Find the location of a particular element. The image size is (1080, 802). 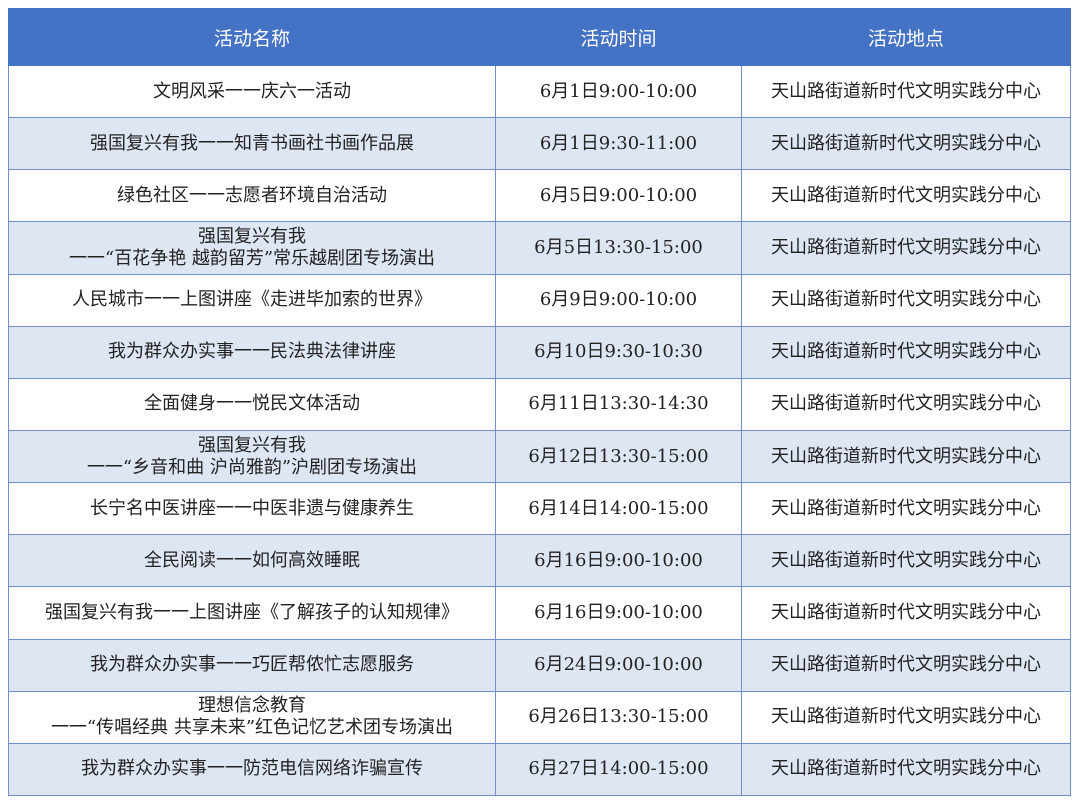

activity-time-cell: 6月10日9:30-10:30 is located at coordinates (618, 352).